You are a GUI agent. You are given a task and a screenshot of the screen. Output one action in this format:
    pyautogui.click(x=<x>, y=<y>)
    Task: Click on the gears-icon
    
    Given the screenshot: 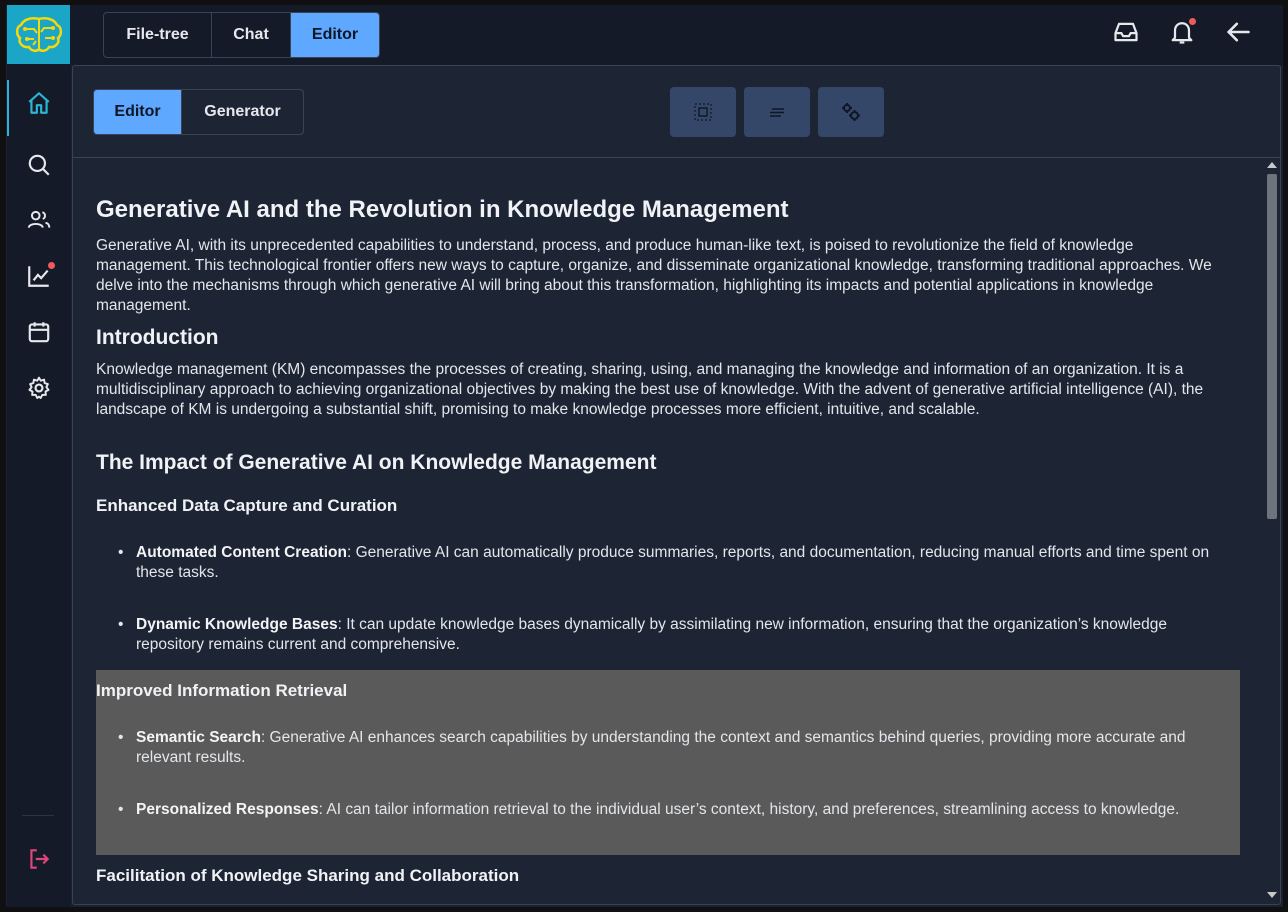 What is the action you would take?
    pyautogui.click(x=851, y=112)
    